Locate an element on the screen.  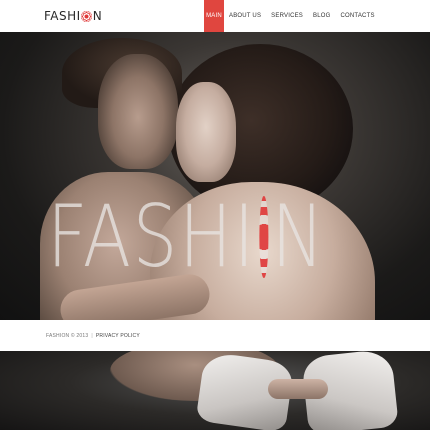
nav-item-blog: BLOG is located at coordinates (321, 16).